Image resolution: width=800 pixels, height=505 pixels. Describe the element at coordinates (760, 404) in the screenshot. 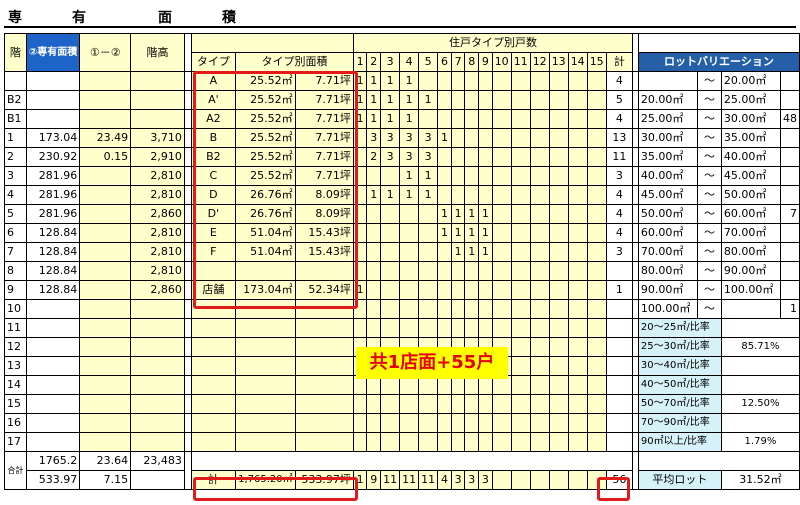

I see `ratio-value: 12.50%` at that location.